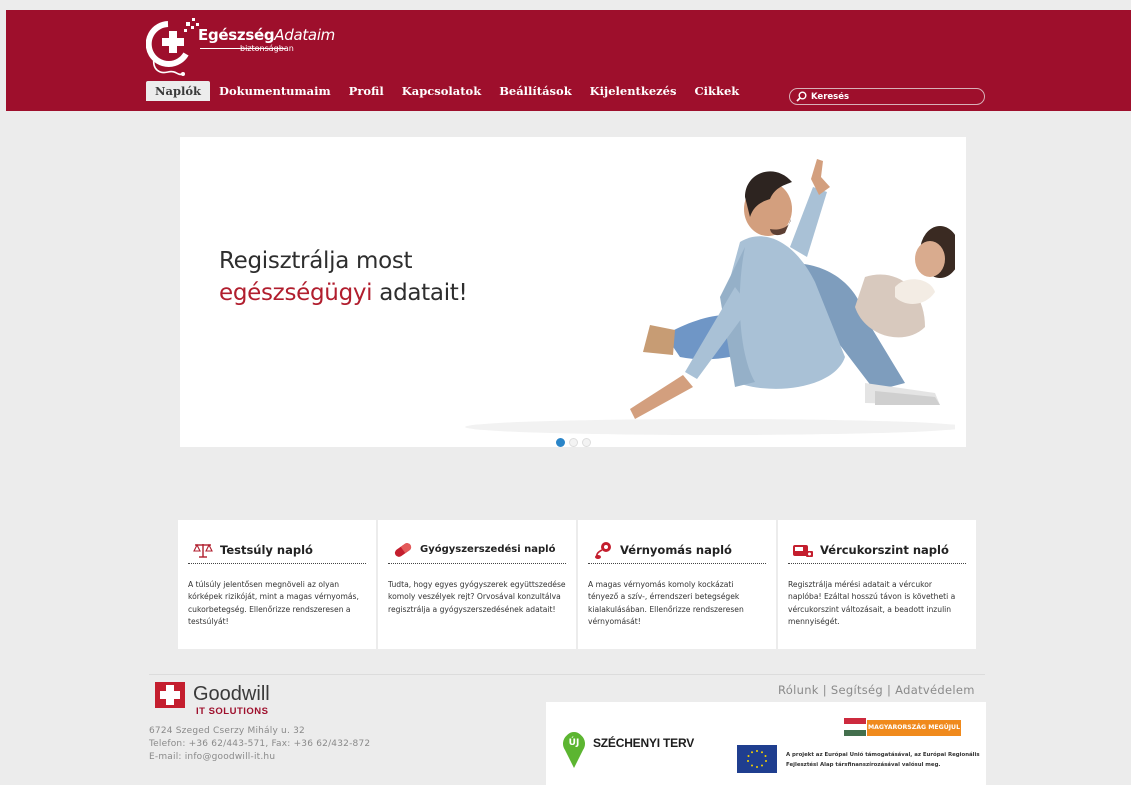 This screenshot has height=785, width=1131. Describe the element at coordinates (798, 690) in the screenshot. I see `footer-link-rolunk: Rólunk` at that location.